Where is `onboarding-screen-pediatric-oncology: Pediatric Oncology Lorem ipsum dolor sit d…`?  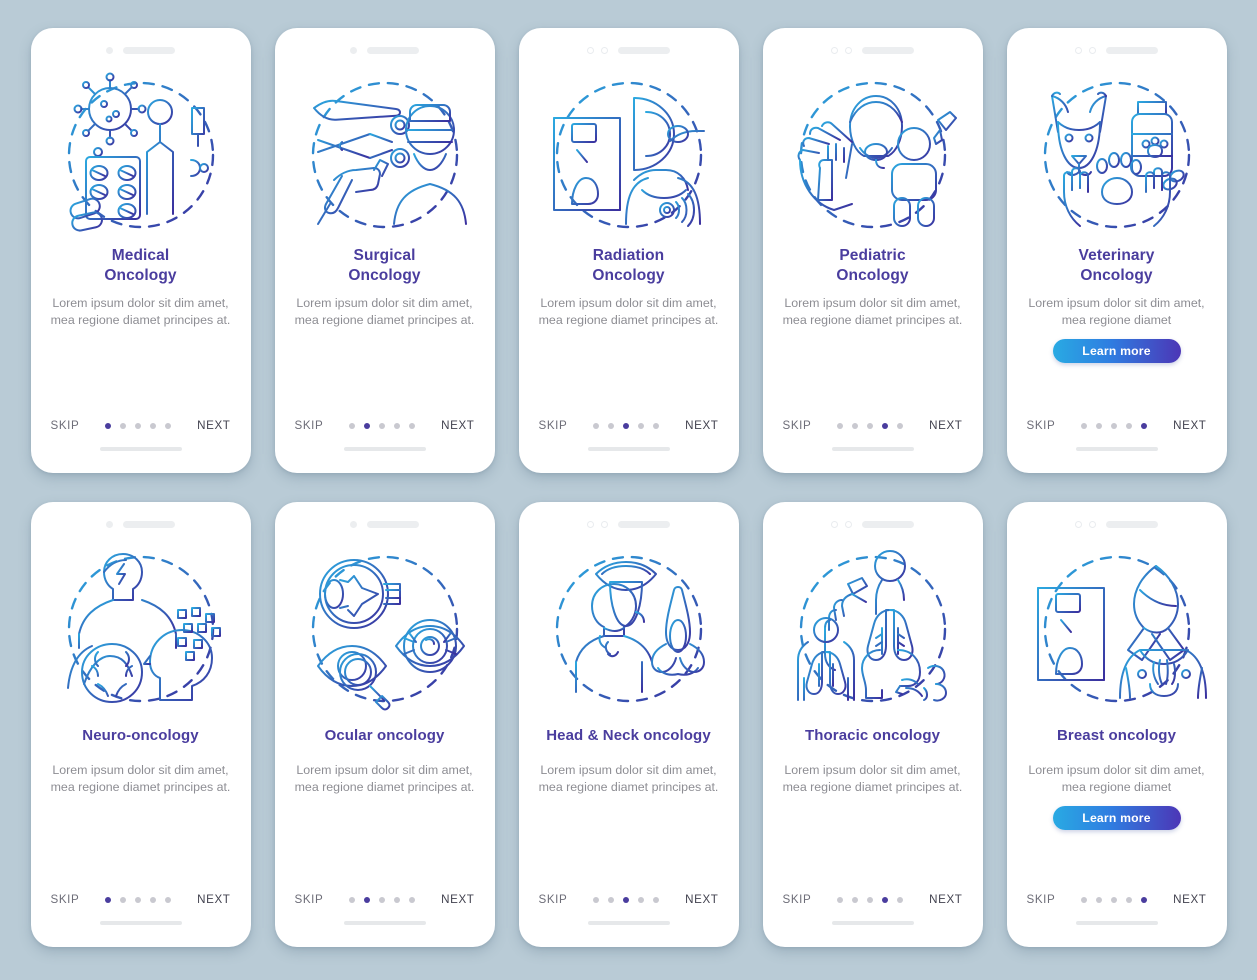
onboarding-screen-pediatric-oncology: Pediatric Oncology Lorem ipsum dolor sit d… is located at coordinates (872, 250).